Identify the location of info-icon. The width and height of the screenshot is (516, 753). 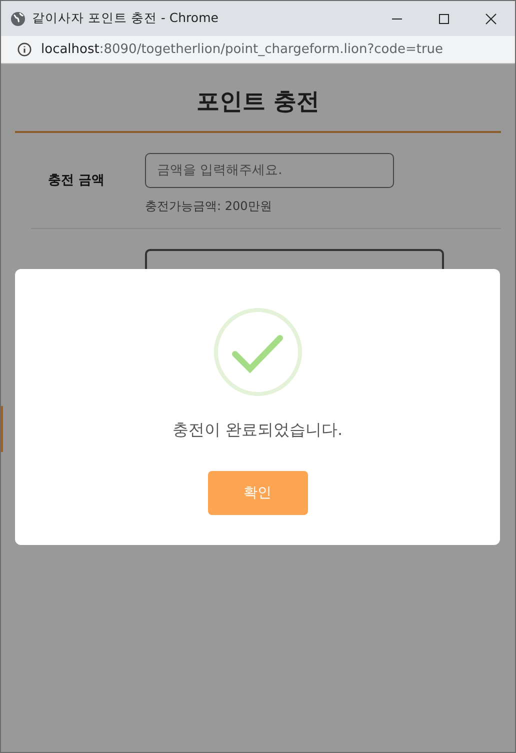
(24, 49).